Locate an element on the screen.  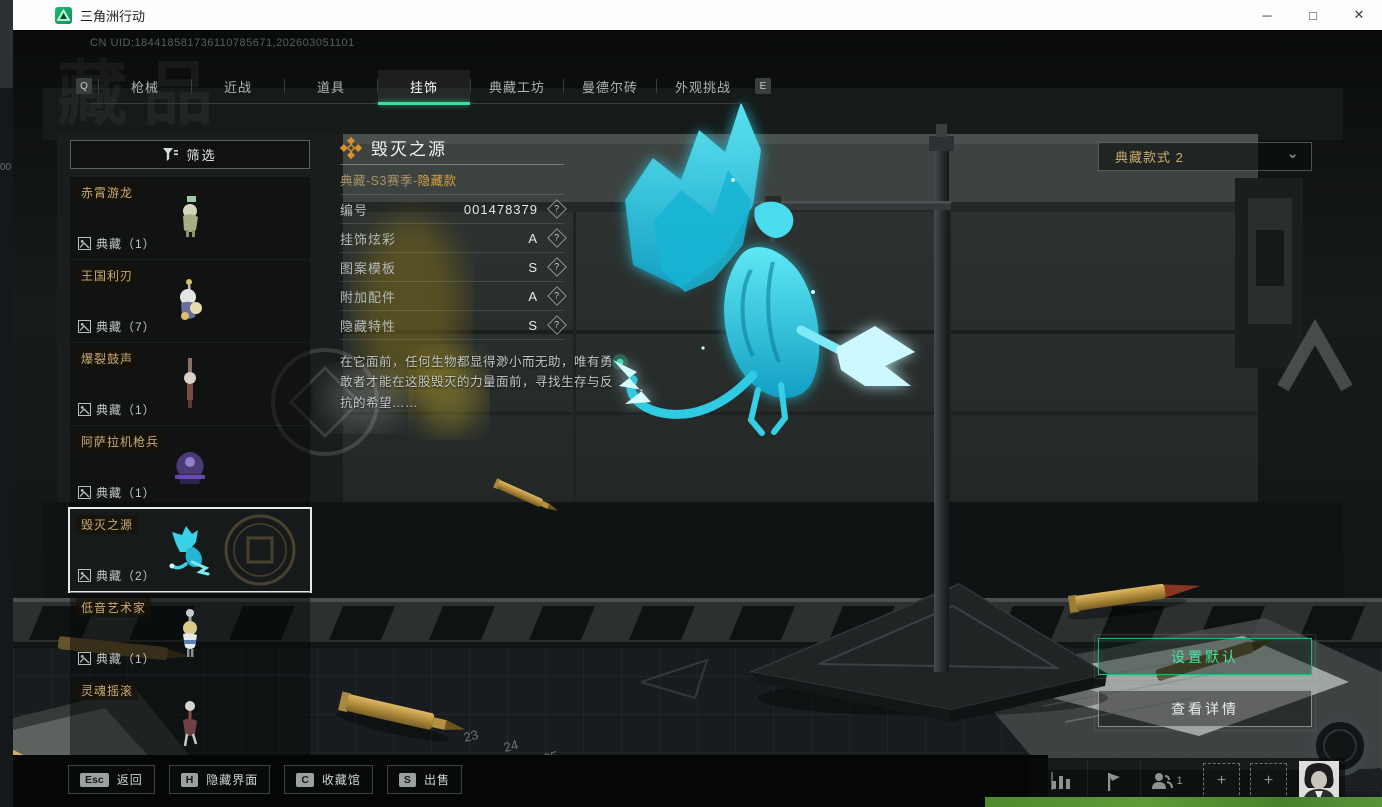
collection-hall-button: C 收藏馆 is located at coordinates (328, 779).